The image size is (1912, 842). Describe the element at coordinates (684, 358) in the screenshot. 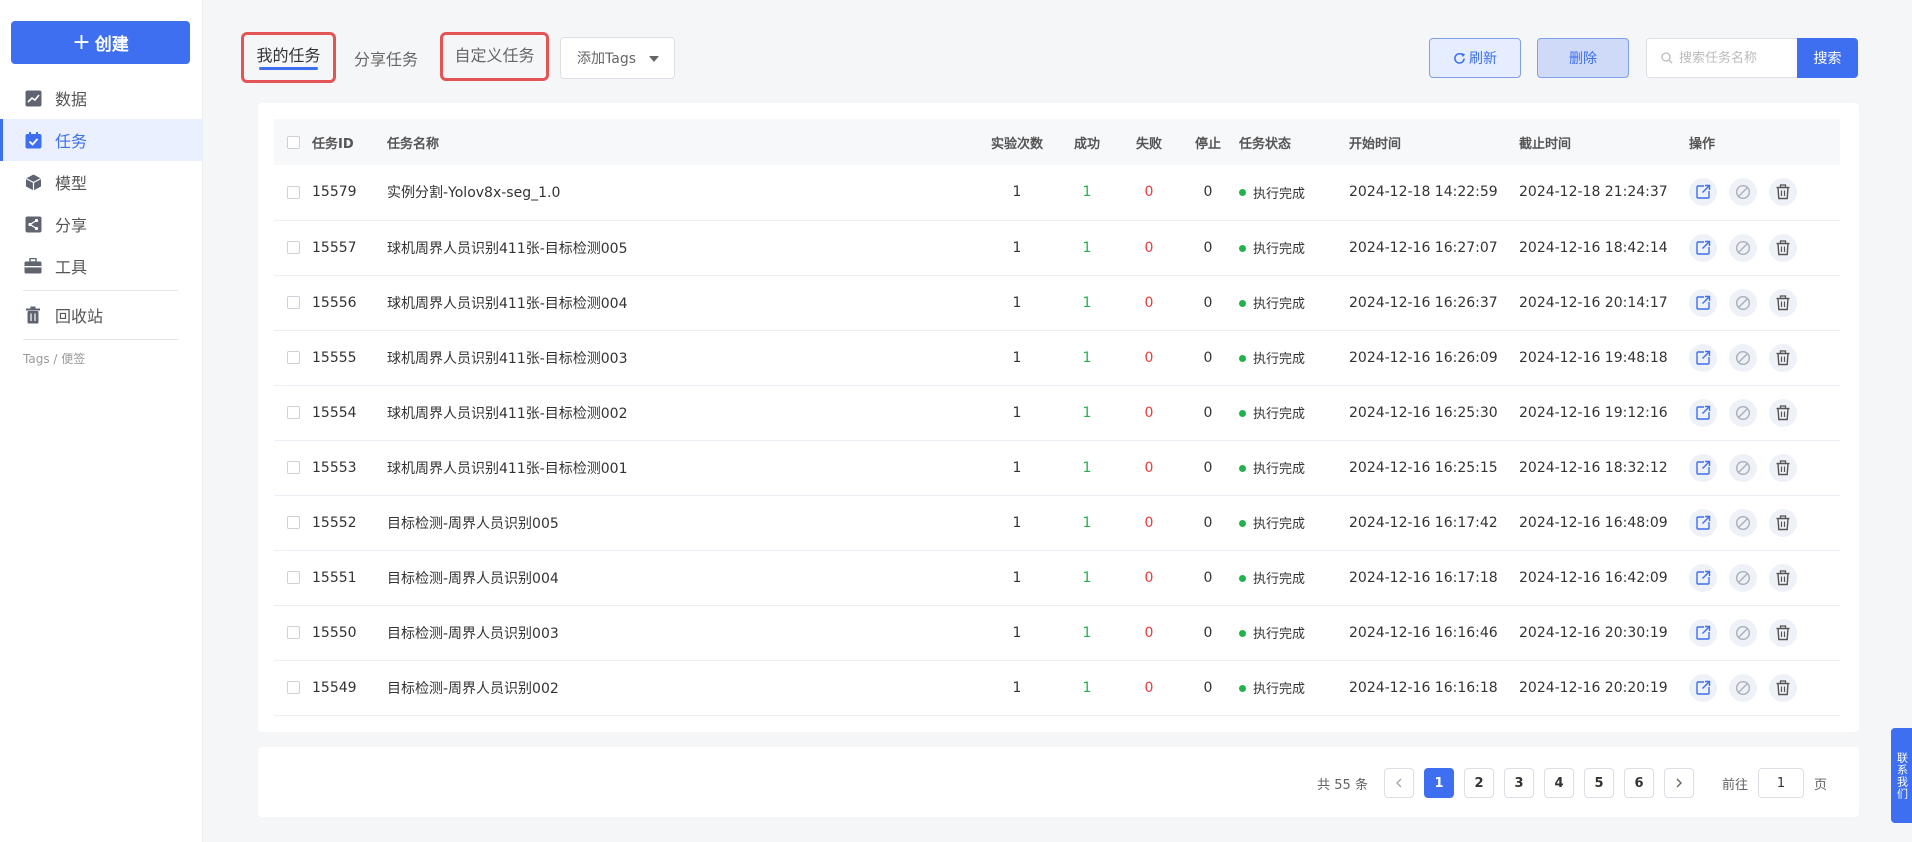

I see `task-name: 球机周界人员识别411张-目标检测003` at that location.